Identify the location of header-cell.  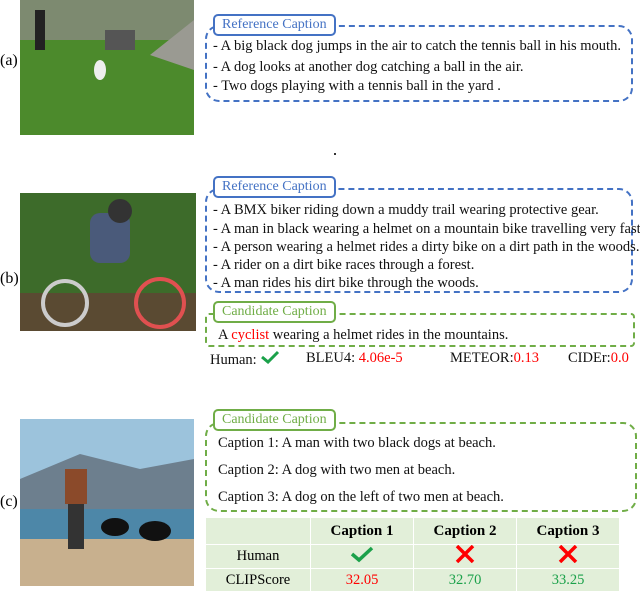
(258, 531).